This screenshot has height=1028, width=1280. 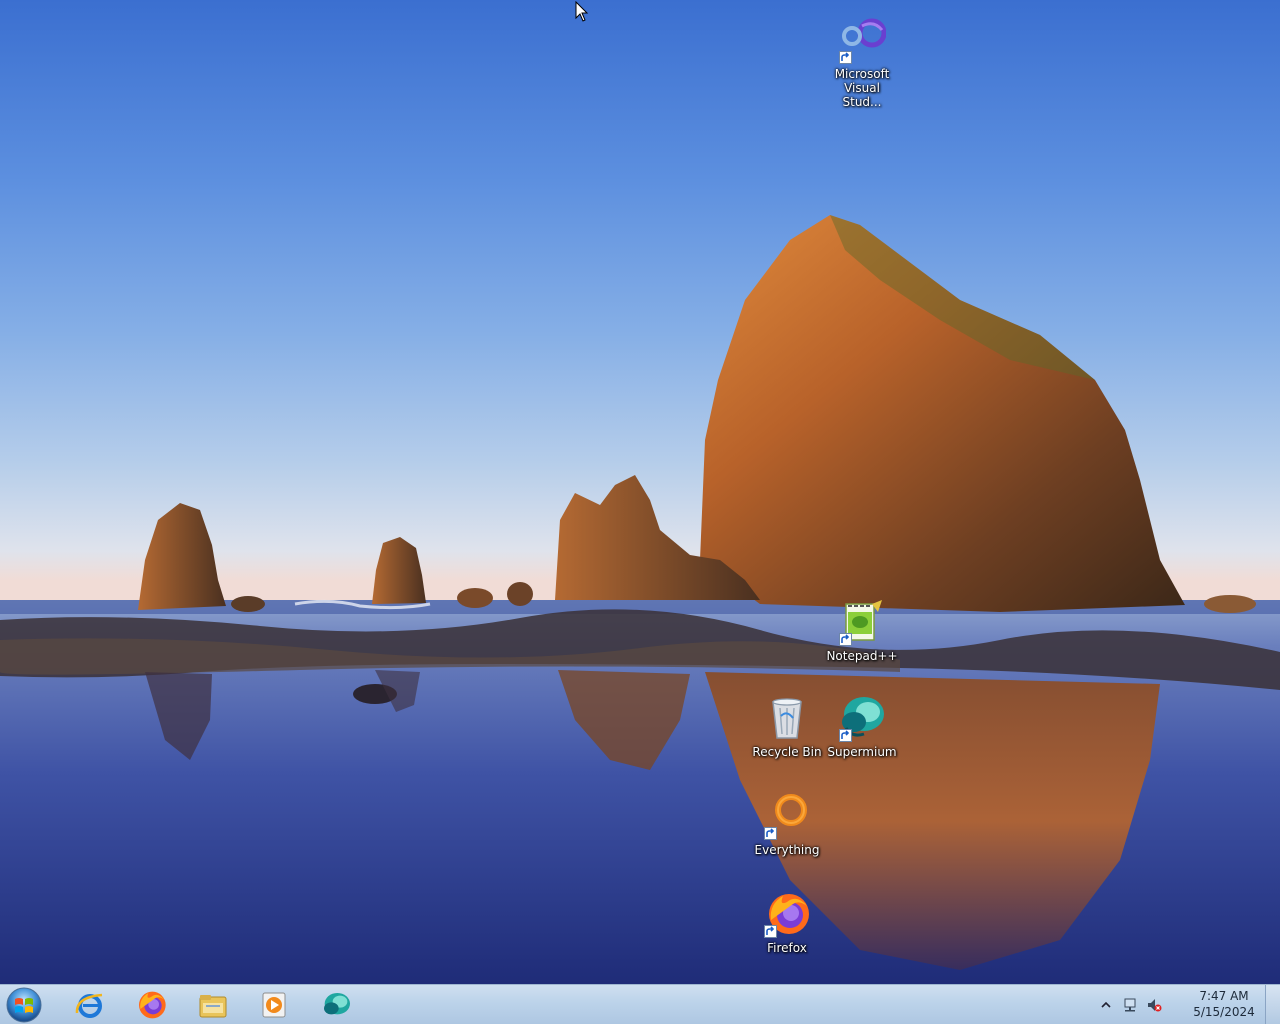 I want to click on desktop-icon-label: Recycle Bin, so click(x=787, y=752).